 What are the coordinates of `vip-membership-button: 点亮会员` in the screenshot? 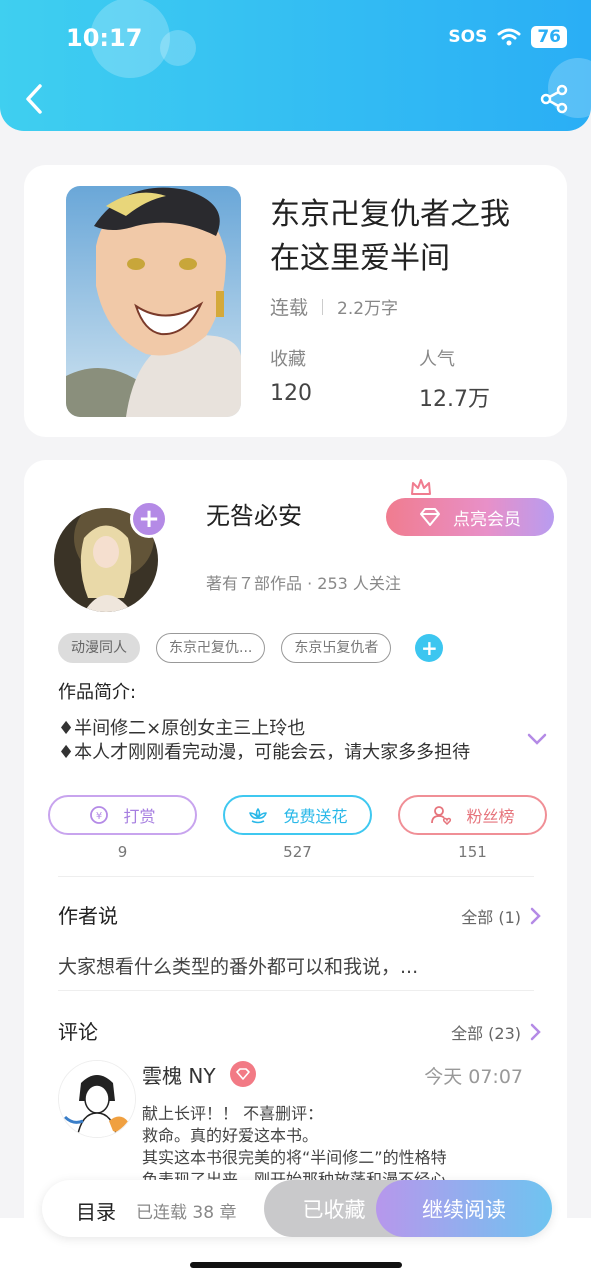 It's located at (470, 517).